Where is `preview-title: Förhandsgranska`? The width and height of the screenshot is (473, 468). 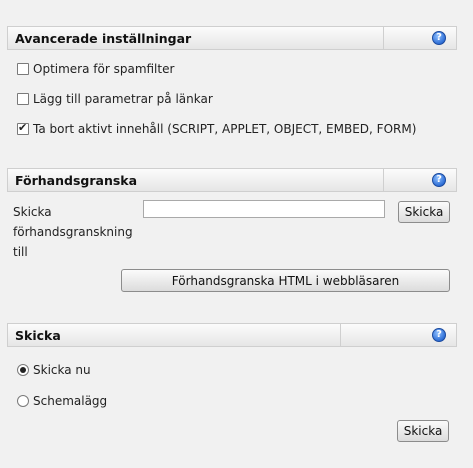 preview-title: Förhandsgranska is located at coordinates (76, 180).